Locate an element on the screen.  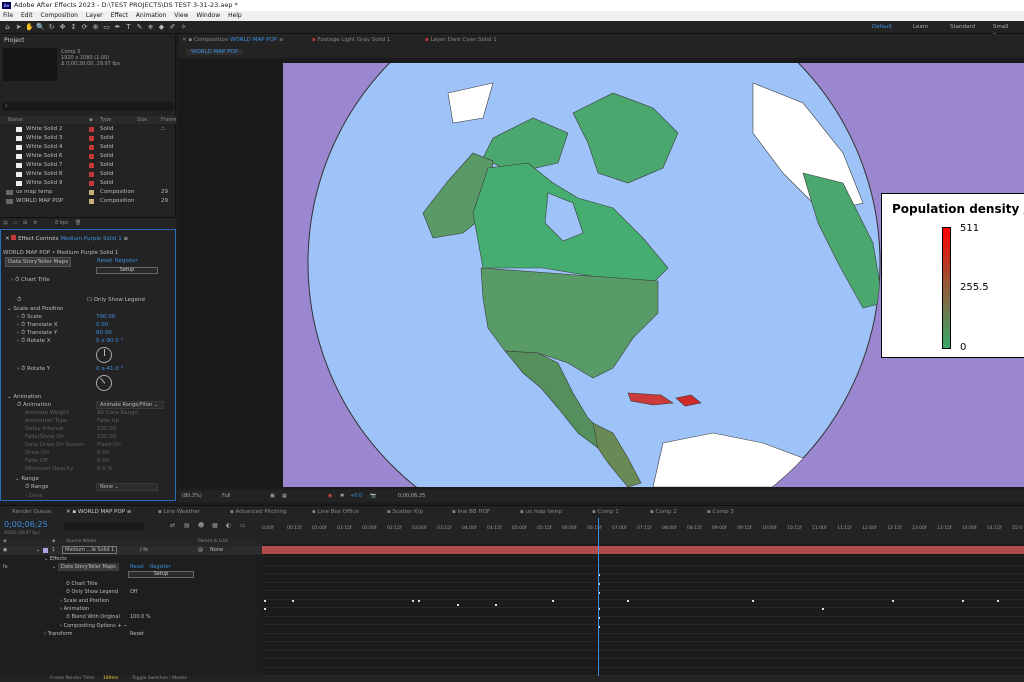
tab-line-weather: ▪ Line Weather is located at coordinates (179, 512).